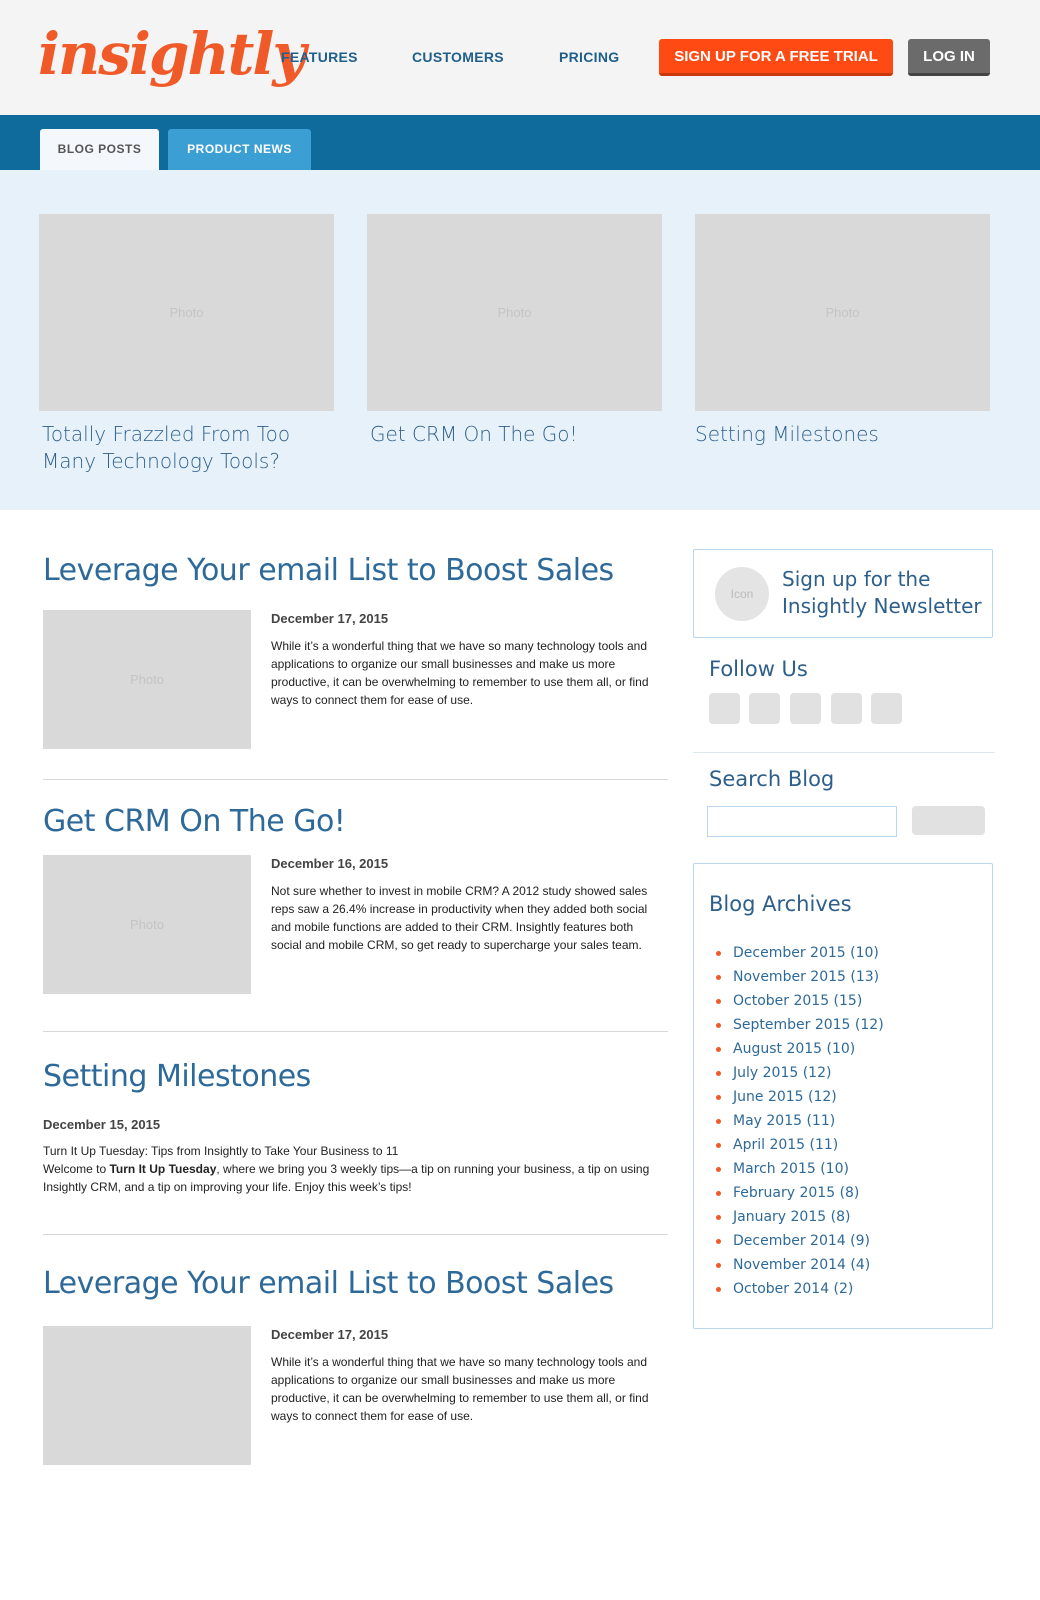 The image size is (1040, 1600). I want to click on post-title: Get CRM On The Go!, so click(355, 822).